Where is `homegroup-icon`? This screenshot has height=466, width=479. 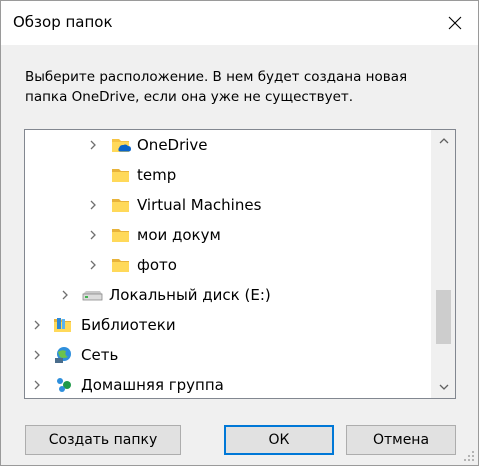 homegroup-icon is located at coordinates (64, 385).